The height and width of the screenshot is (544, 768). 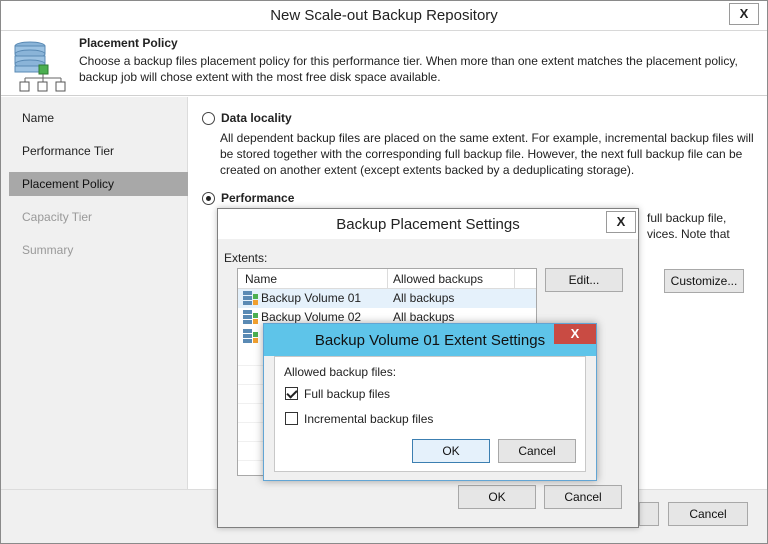 I want to click on sidebar-item-placement-policy: Placement Policy, so click(x=98, y=184).